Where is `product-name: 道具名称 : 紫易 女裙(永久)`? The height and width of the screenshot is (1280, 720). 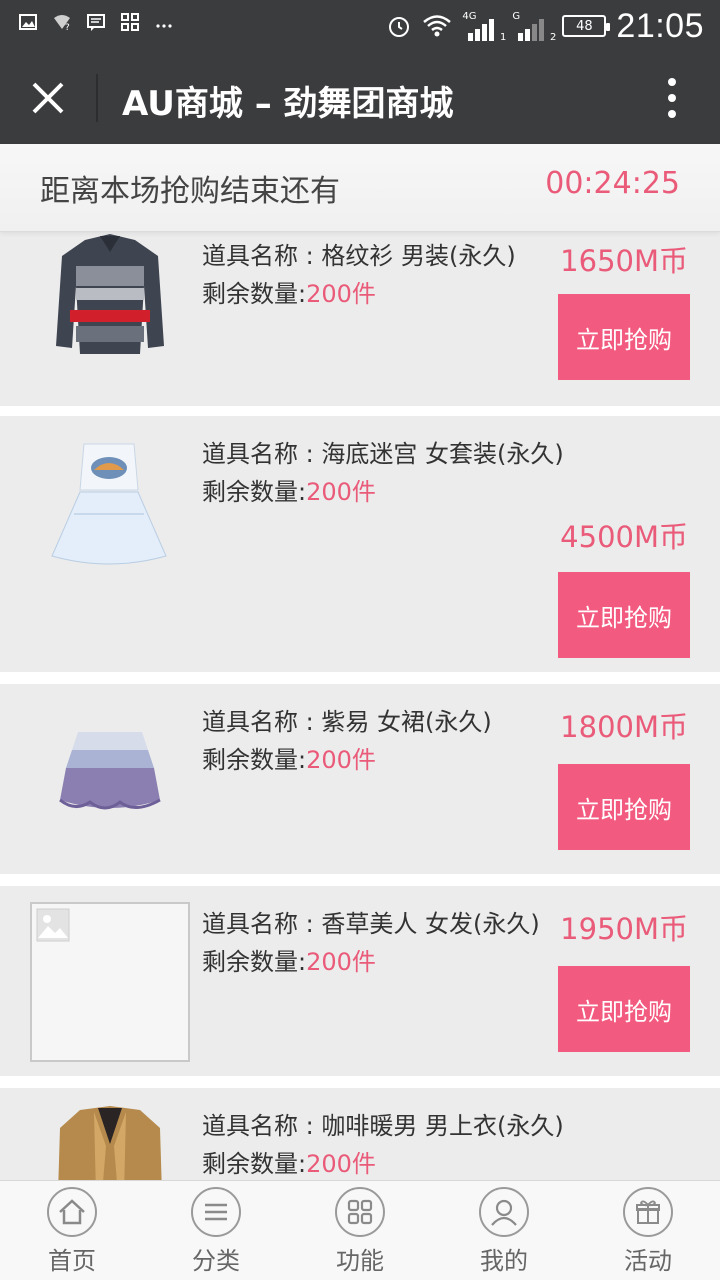 product-name: 道具名称 : 紫易 女裙(永久) is located at coordinates (347, 722).